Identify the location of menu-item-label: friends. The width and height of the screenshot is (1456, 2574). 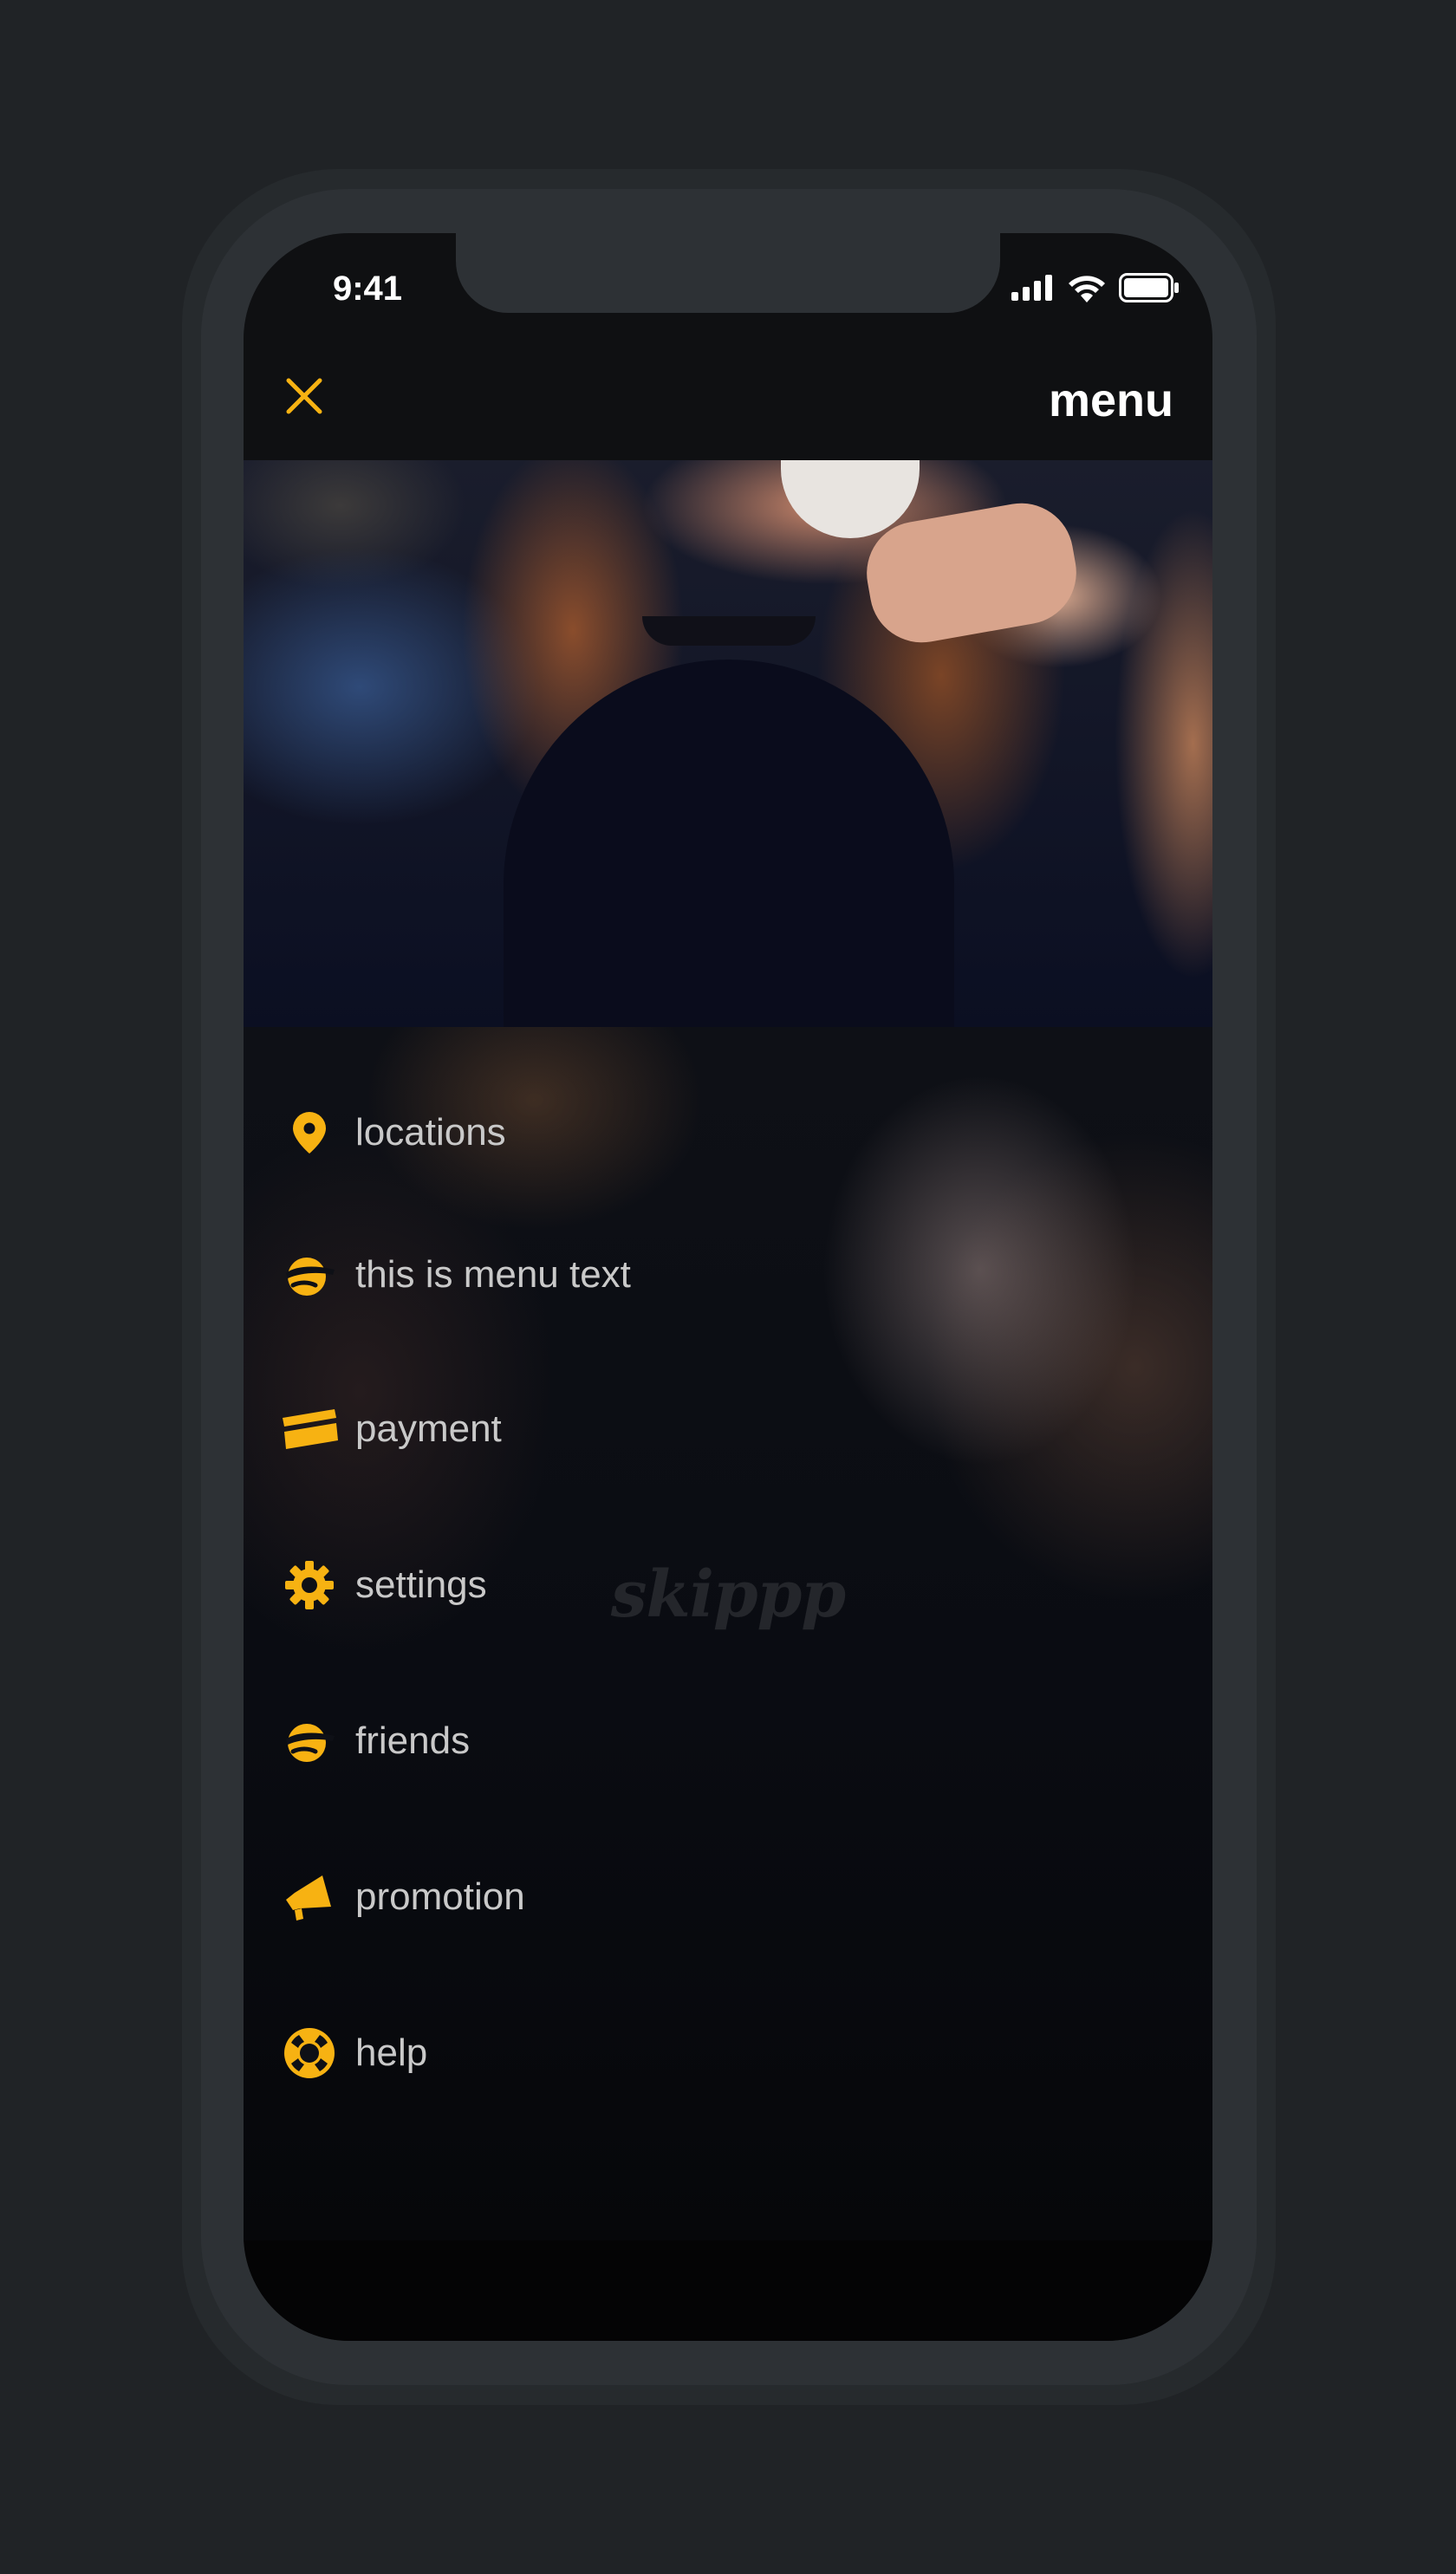
(413, 1740).